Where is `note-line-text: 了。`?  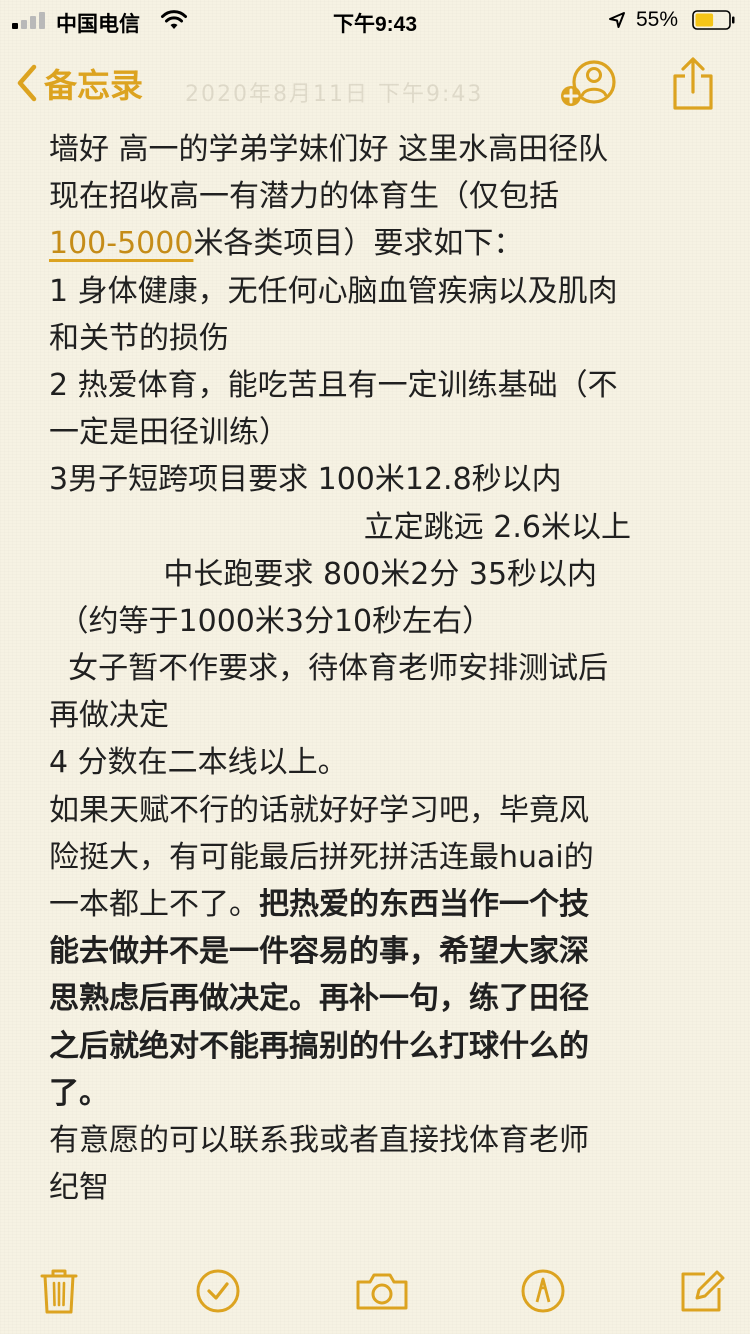
note-line-text: 了。 is located at coordinates (79, 1093).